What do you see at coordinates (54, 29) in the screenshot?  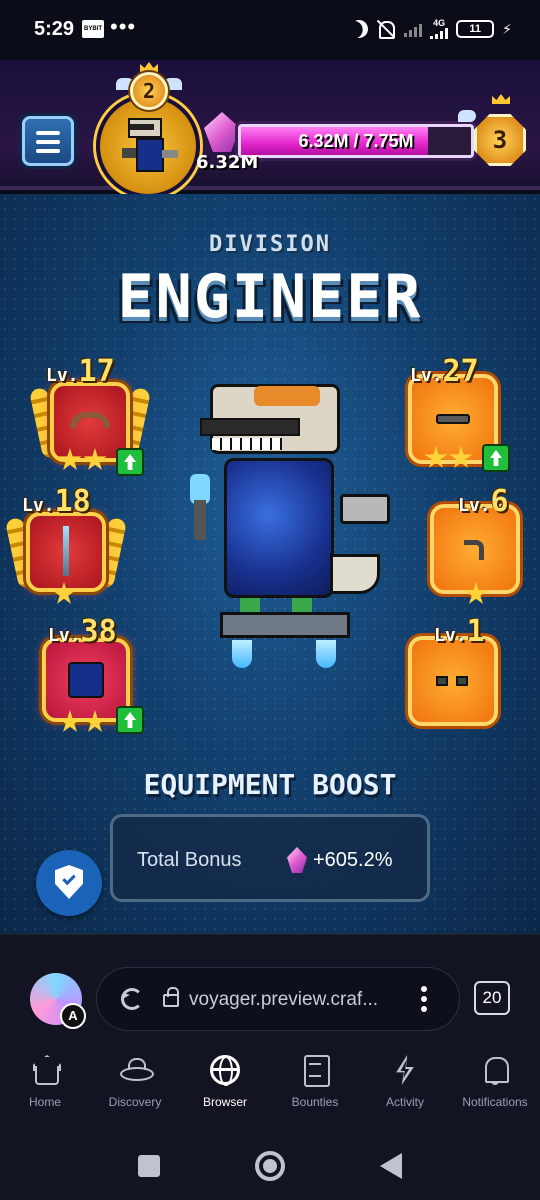 I see `status-time: 5:29` at bounding box center [54, 29].